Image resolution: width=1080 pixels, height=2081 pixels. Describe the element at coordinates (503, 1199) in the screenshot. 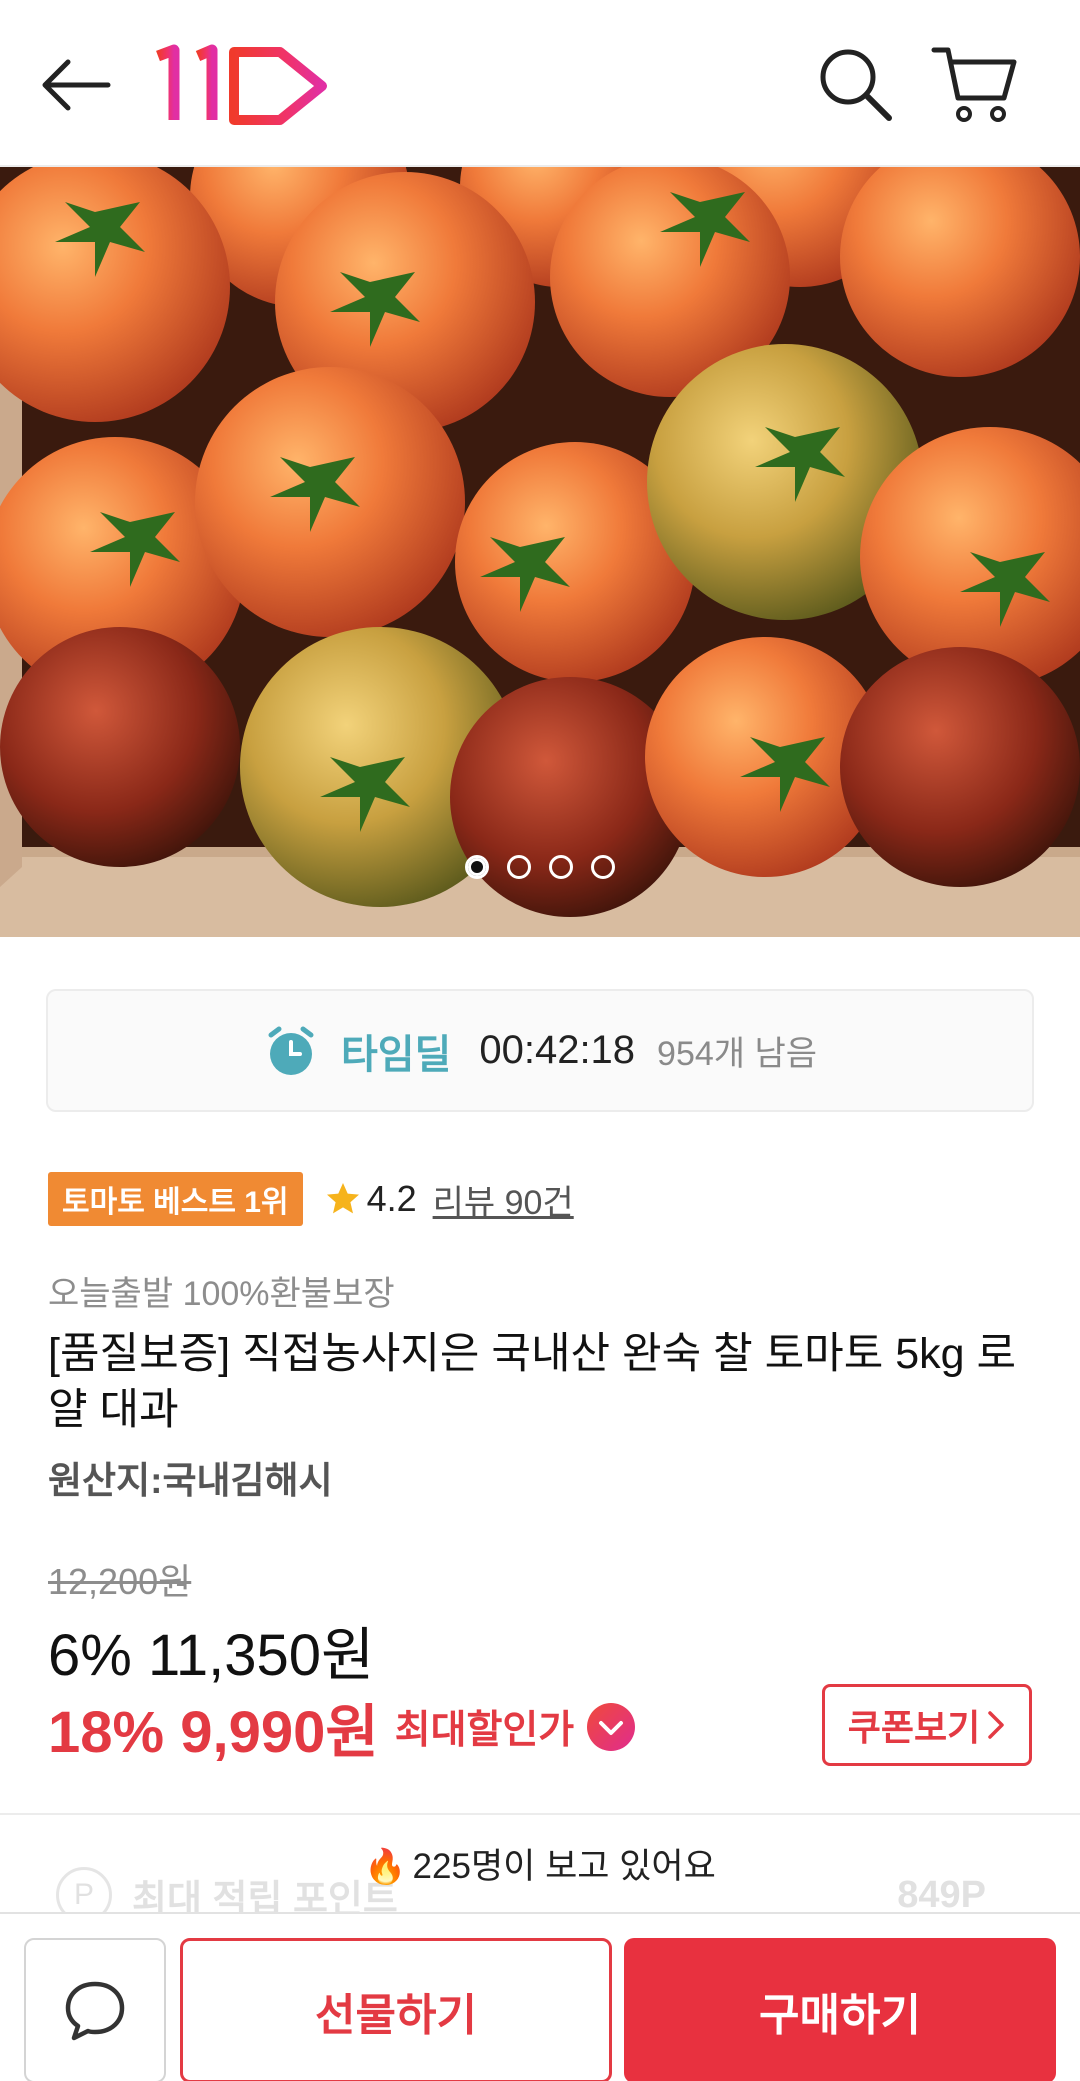

I see `review-count-link: 리뷰 90건` at that location.